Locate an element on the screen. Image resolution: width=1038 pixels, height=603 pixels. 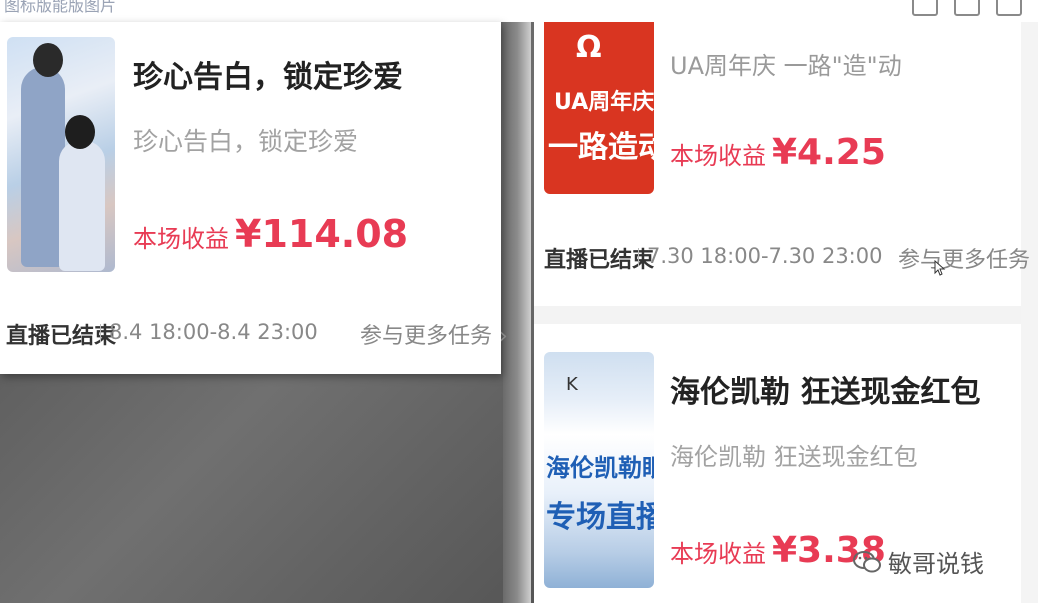
earnings-value: ¥4.25 is located at coordinates (829, 152).